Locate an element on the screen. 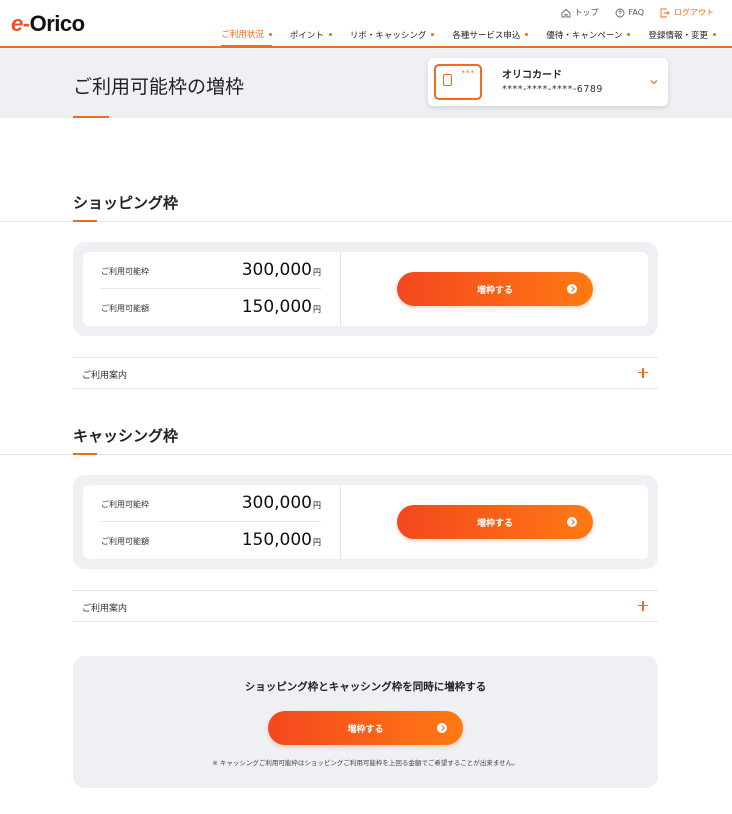 The height and width of the screenshot is (814, 732). shopping-guide-accordion: ご利用案内 is located at coordinates (365, 373).